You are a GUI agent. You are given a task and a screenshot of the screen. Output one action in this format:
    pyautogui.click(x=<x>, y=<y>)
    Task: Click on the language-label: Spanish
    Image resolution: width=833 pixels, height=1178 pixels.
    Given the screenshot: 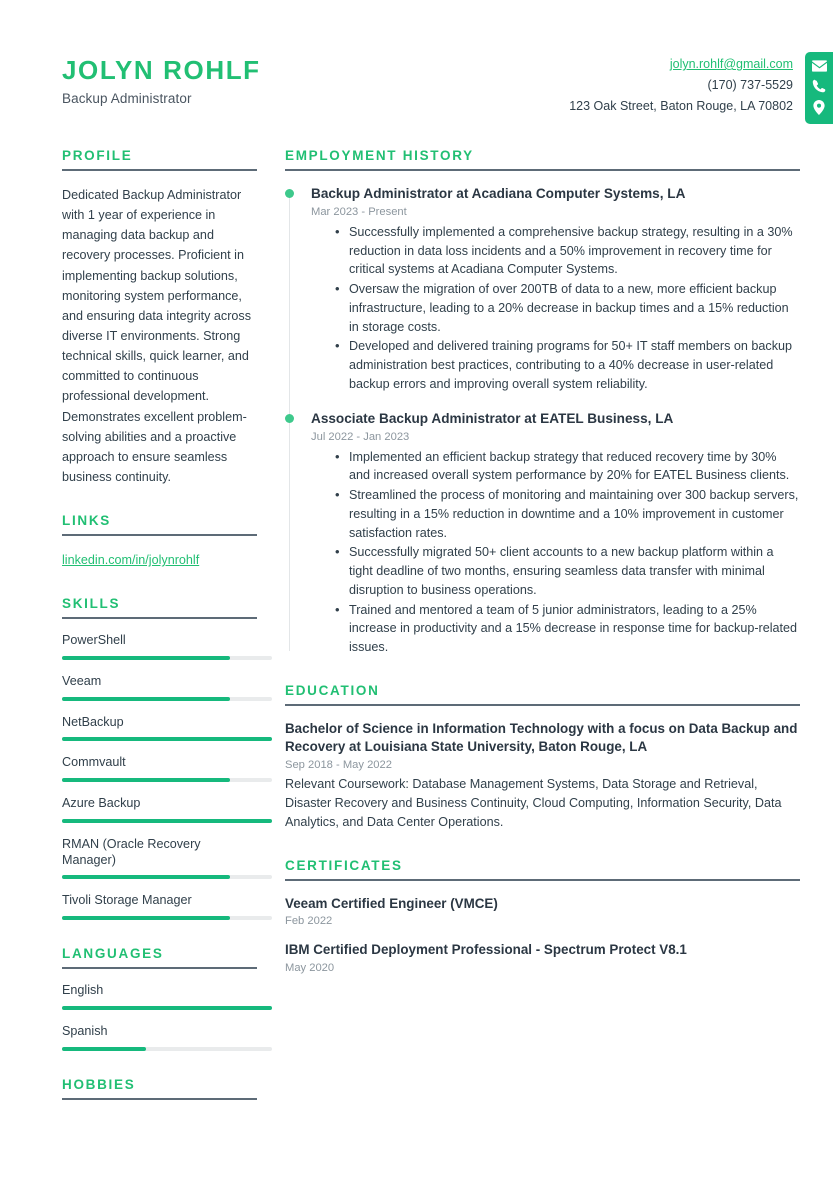 What is the action you would take?
    pyautogui.click(x=85, y=1030)
    